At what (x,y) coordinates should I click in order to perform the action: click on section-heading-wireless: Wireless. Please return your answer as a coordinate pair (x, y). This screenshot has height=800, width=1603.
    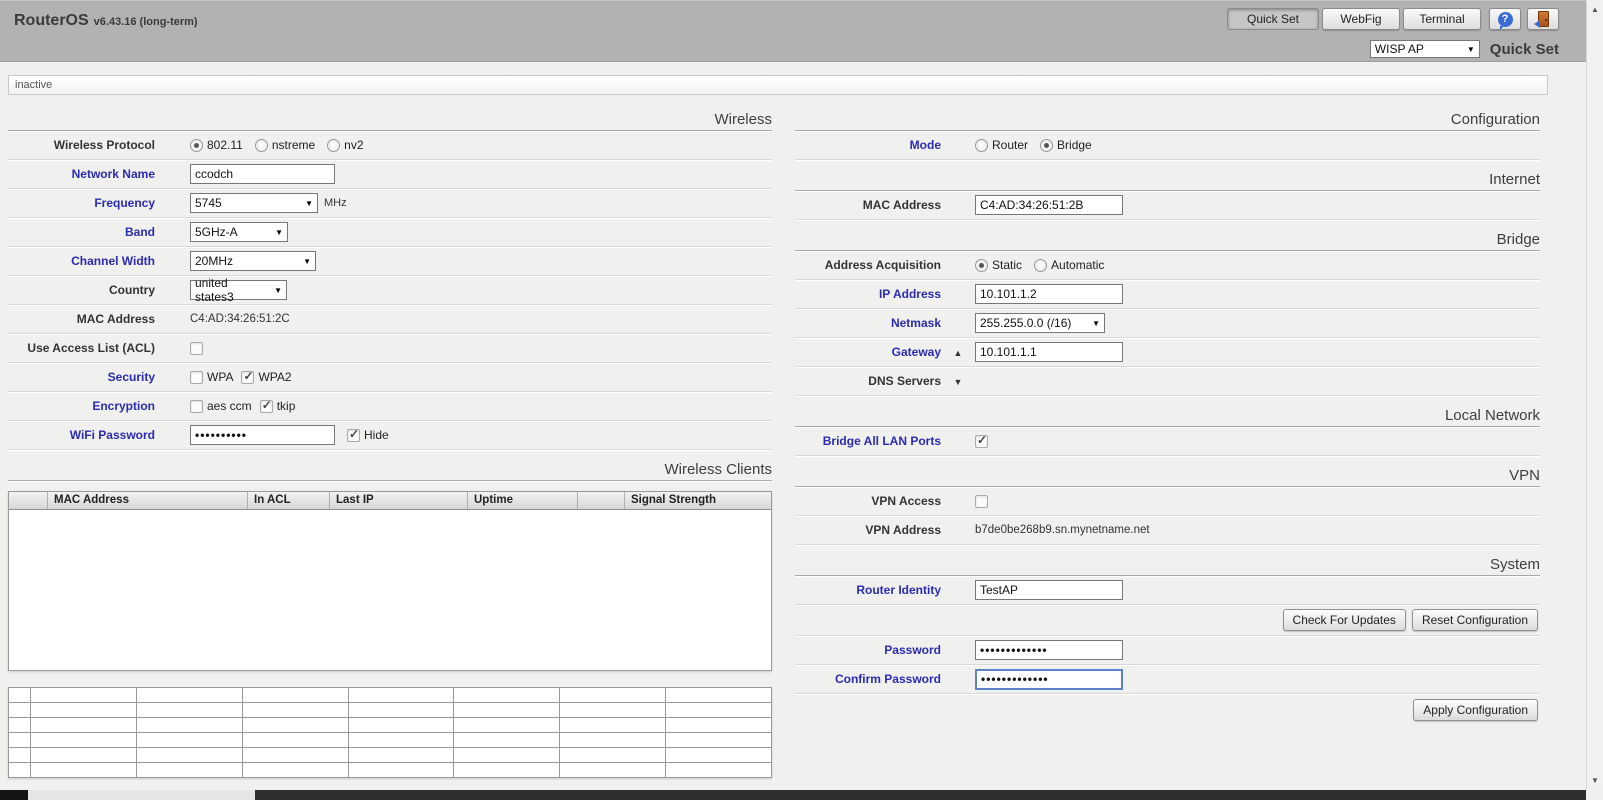
    Looking at the image, I should click on (390, 119).